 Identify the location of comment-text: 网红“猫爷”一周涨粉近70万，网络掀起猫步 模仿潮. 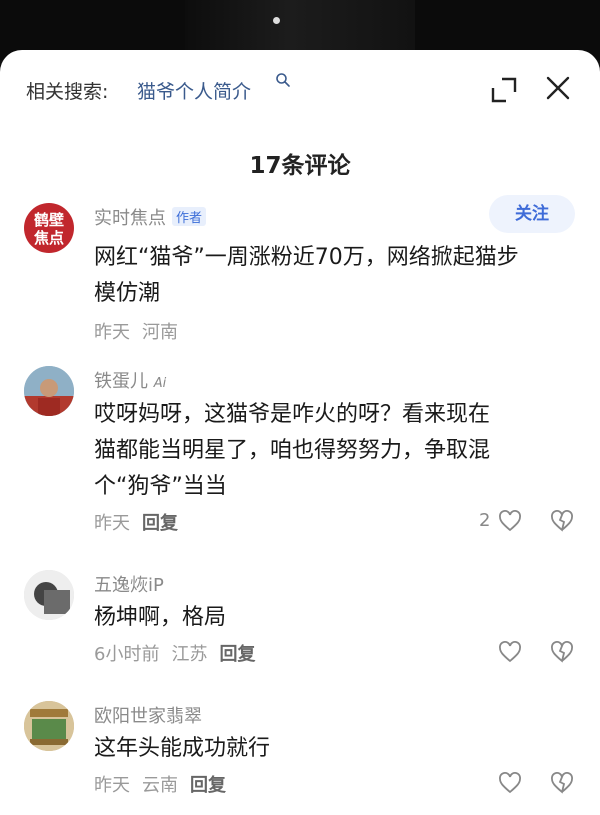
(334, 276).